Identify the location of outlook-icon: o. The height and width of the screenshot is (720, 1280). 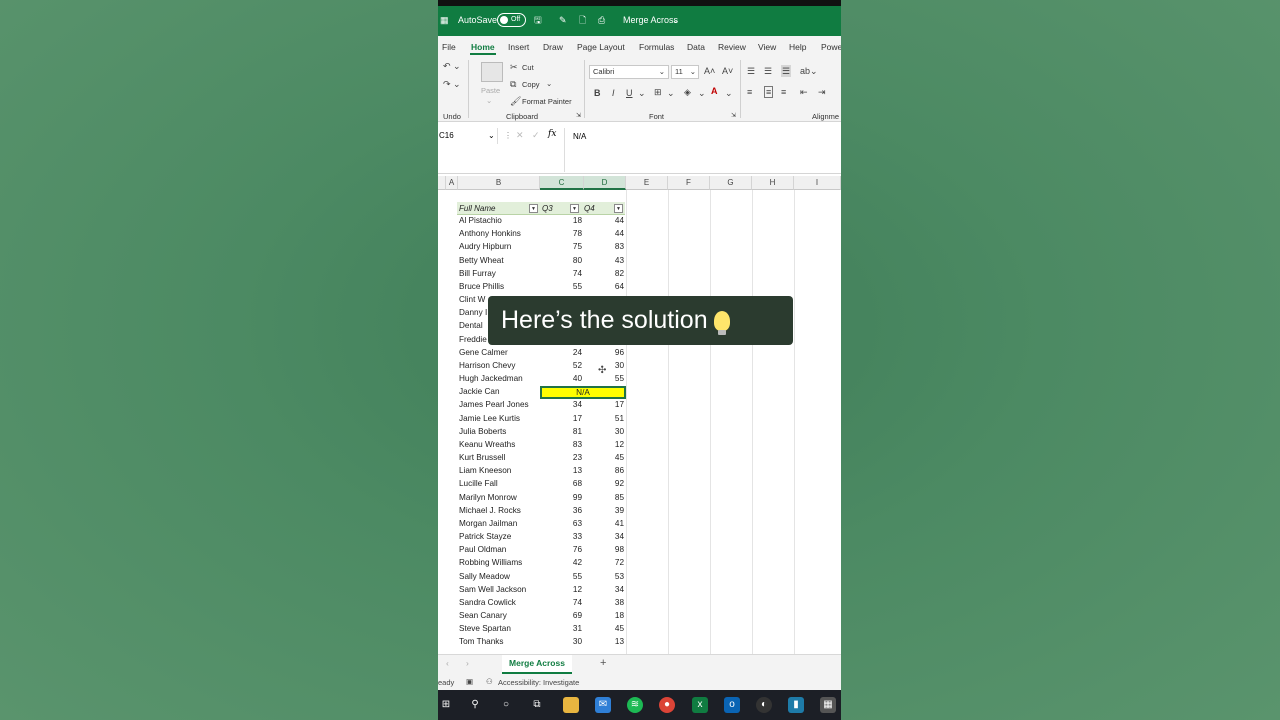
(732, 705).